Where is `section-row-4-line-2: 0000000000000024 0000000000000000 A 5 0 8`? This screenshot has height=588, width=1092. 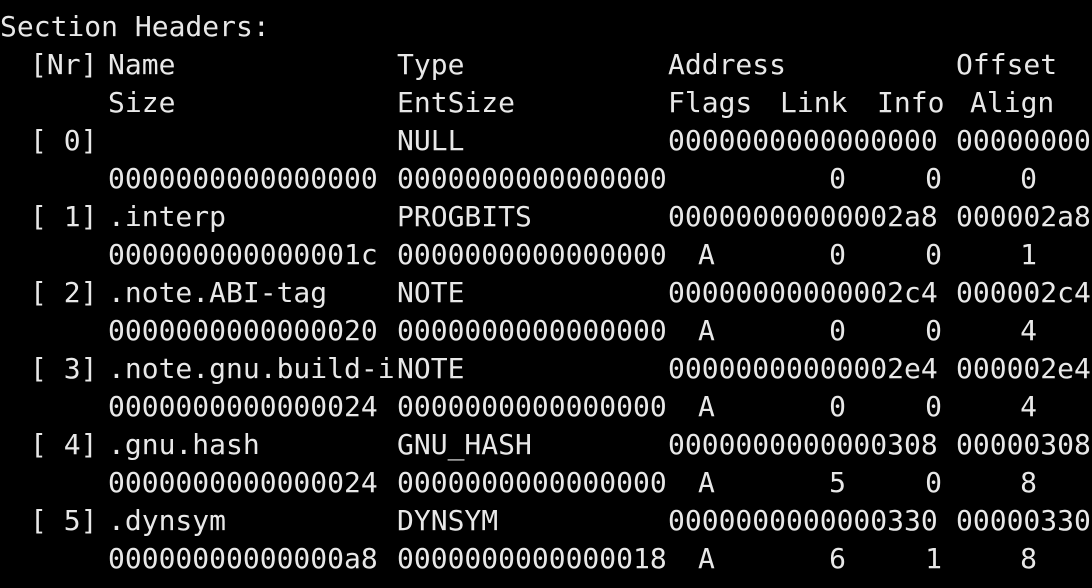
section-row-4-line-2: 0000000000000024 0000000000000000 A 5 0 8 is located at coordinates (546, 483).